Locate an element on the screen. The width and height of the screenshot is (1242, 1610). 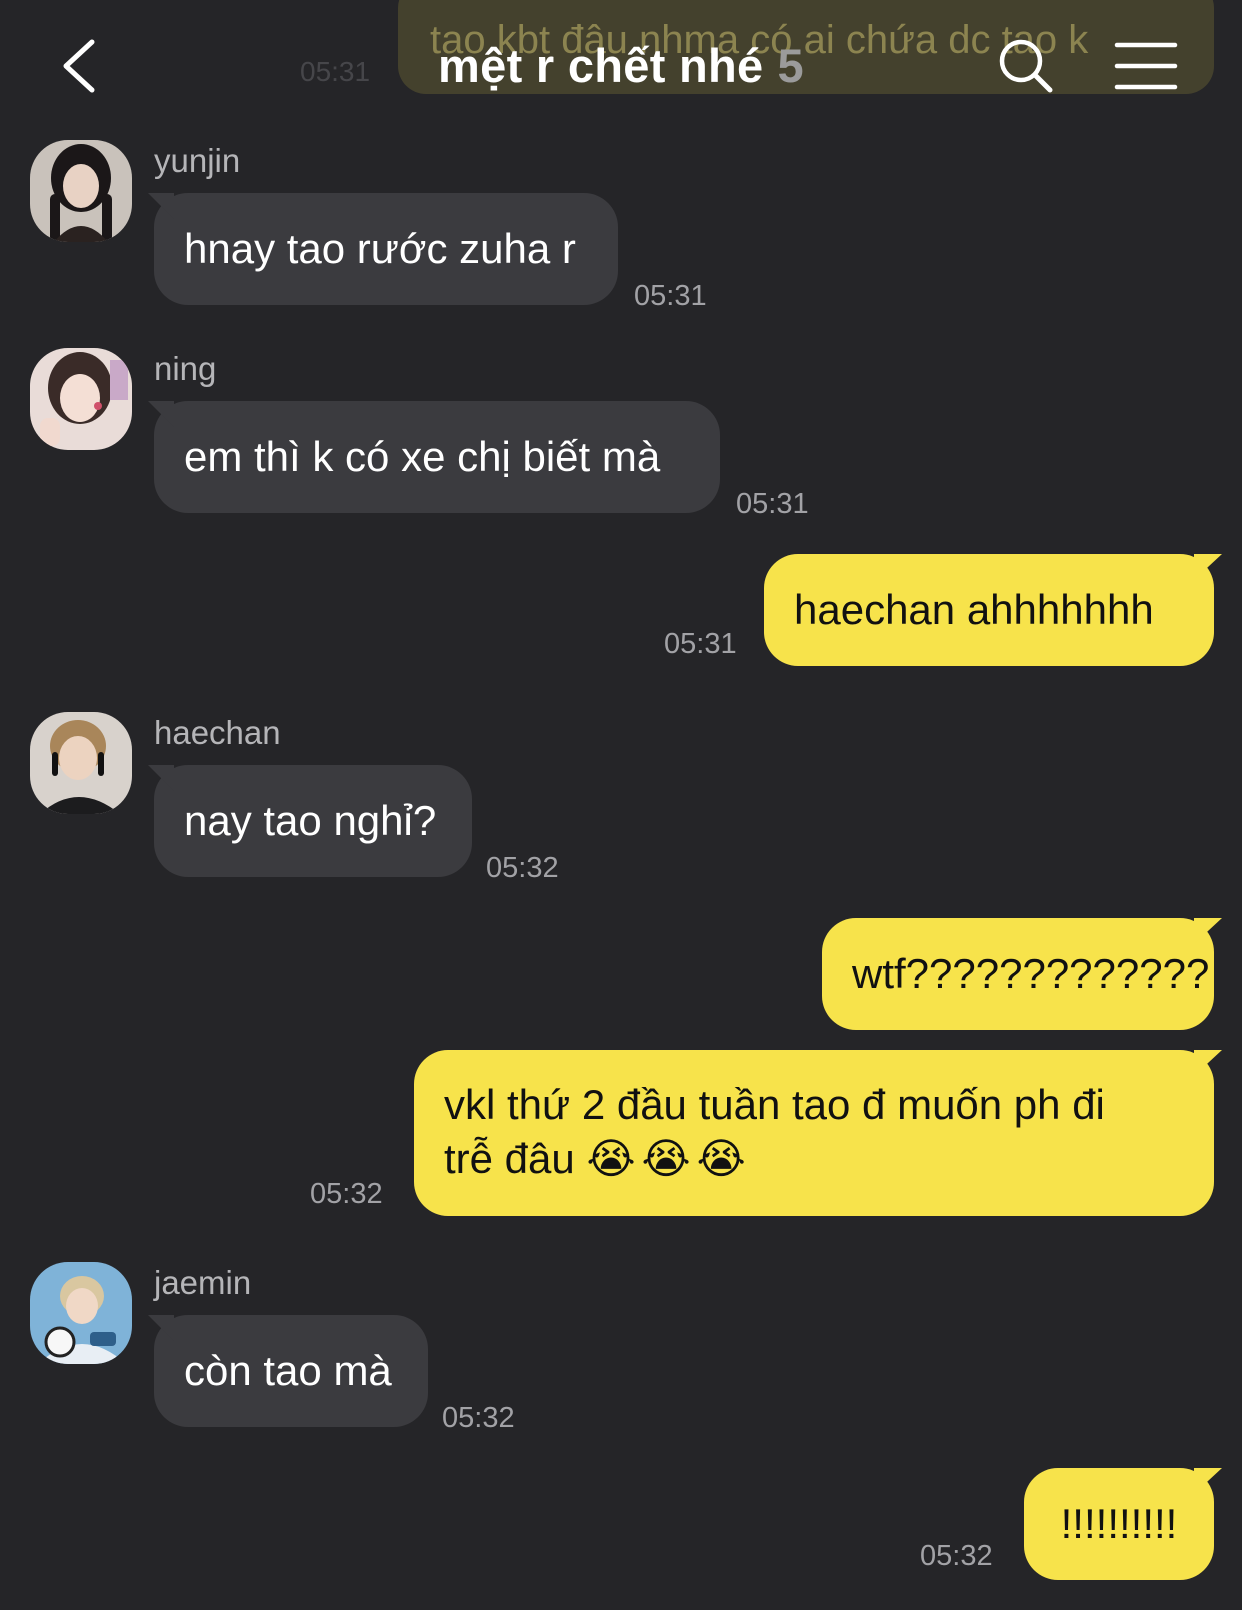
sender-name: jaemin is located at coordinates (203, 1282).